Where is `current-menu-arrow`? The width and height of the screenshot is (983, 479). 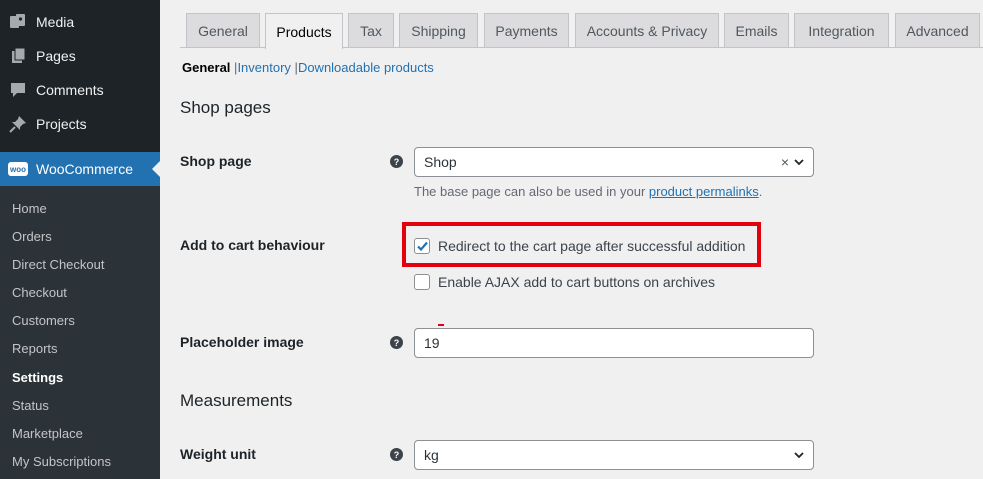 current-menu-arrow is located at coordinates (156, 169).